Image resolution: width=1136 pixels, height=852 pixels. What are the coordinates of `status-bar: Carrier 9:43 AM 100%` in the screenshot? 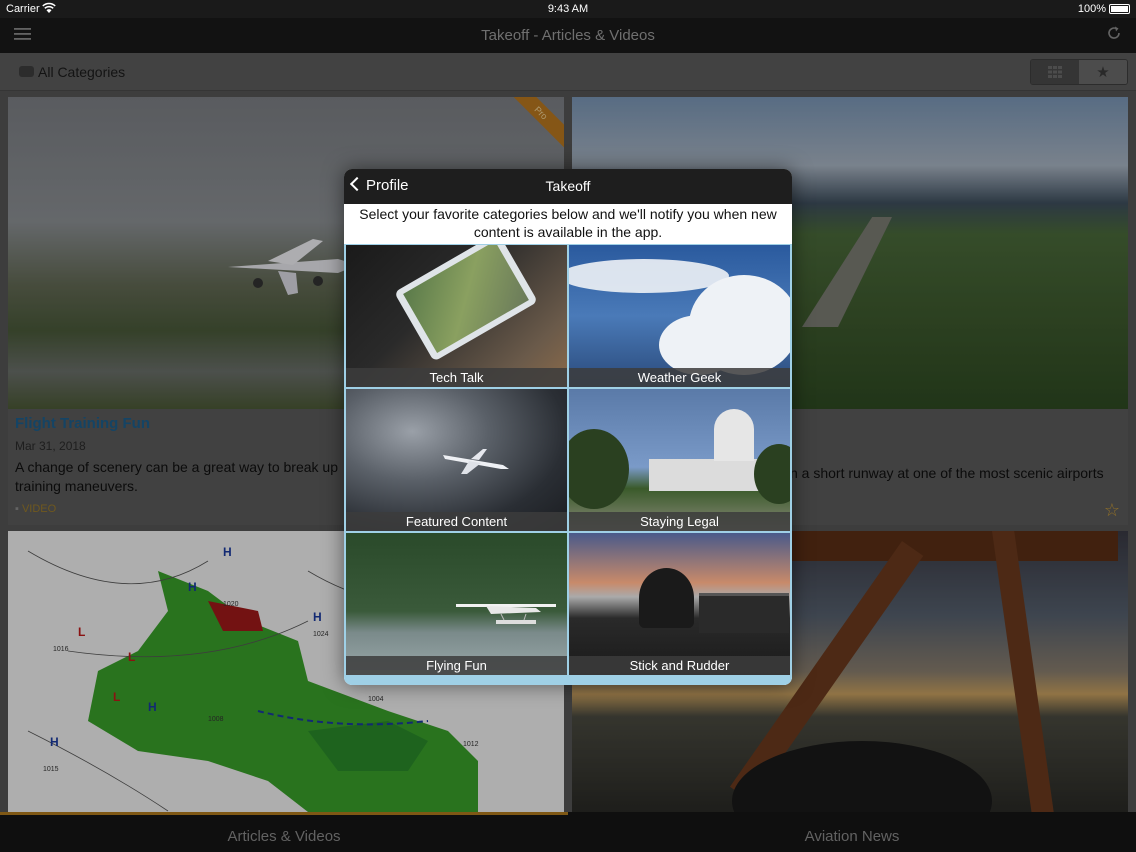 It's located at (568, 9).